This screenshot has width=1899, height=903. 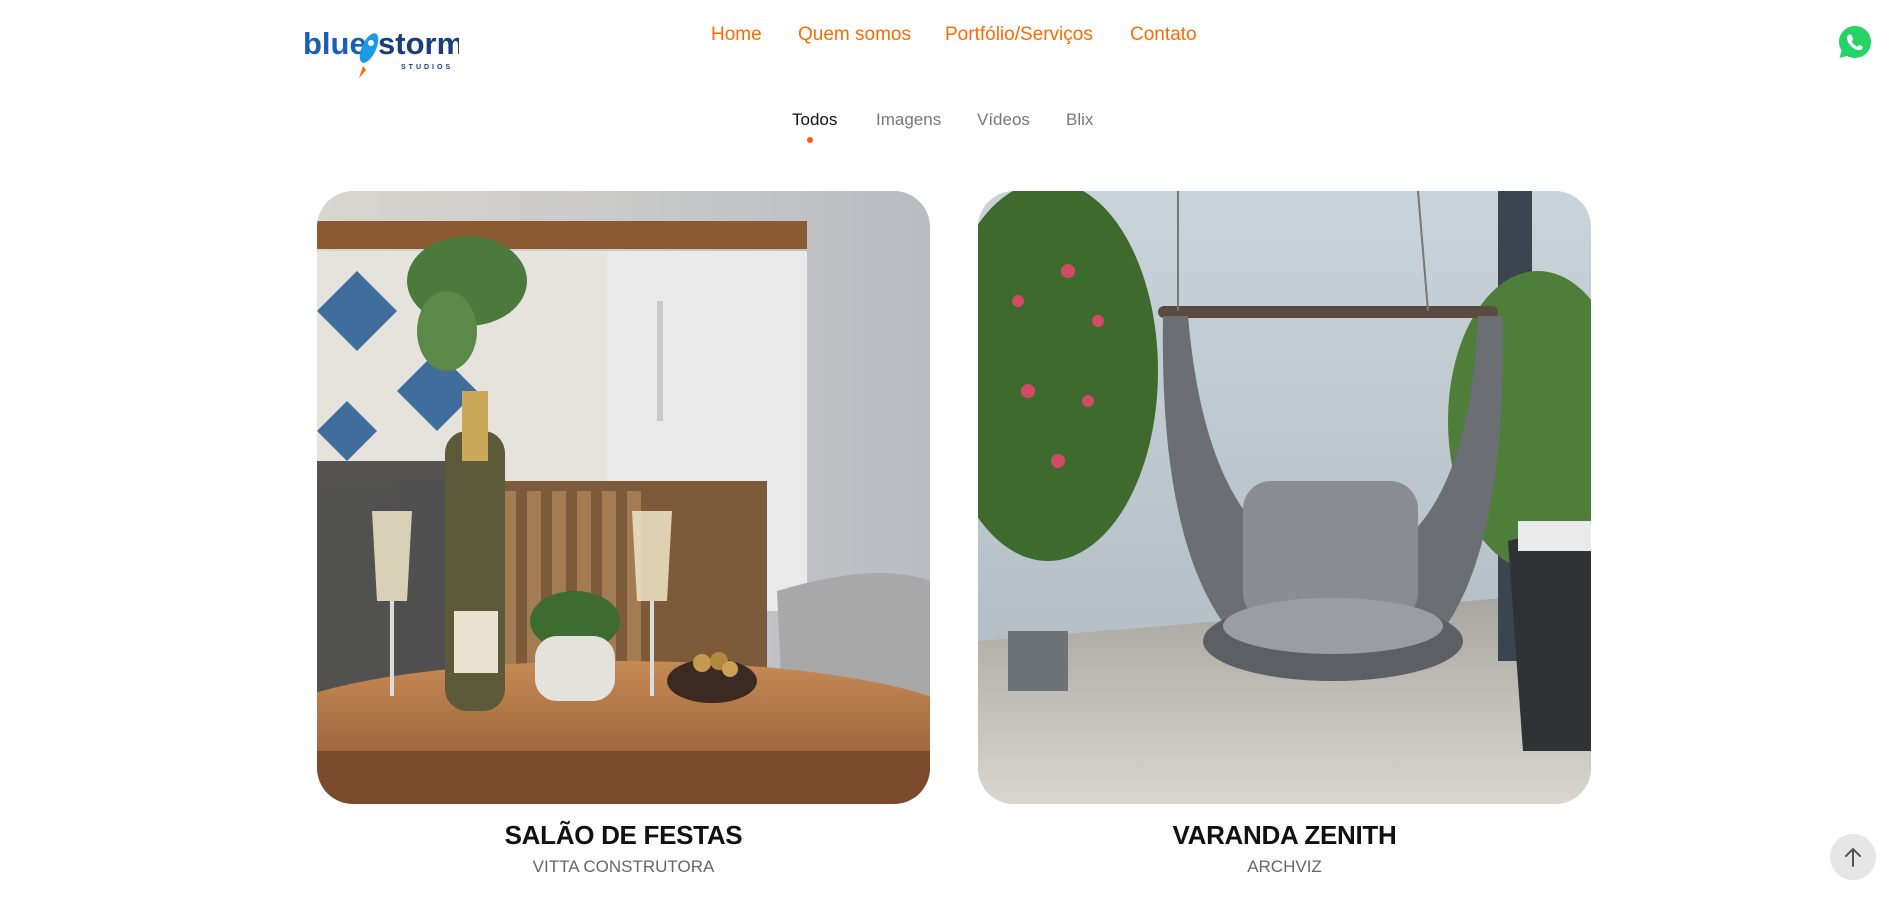 What do you see at coordinates (427, 67) in the screenshot?
I see `logo-subtitle: STUDIOS` at bounding box center [427, 67].